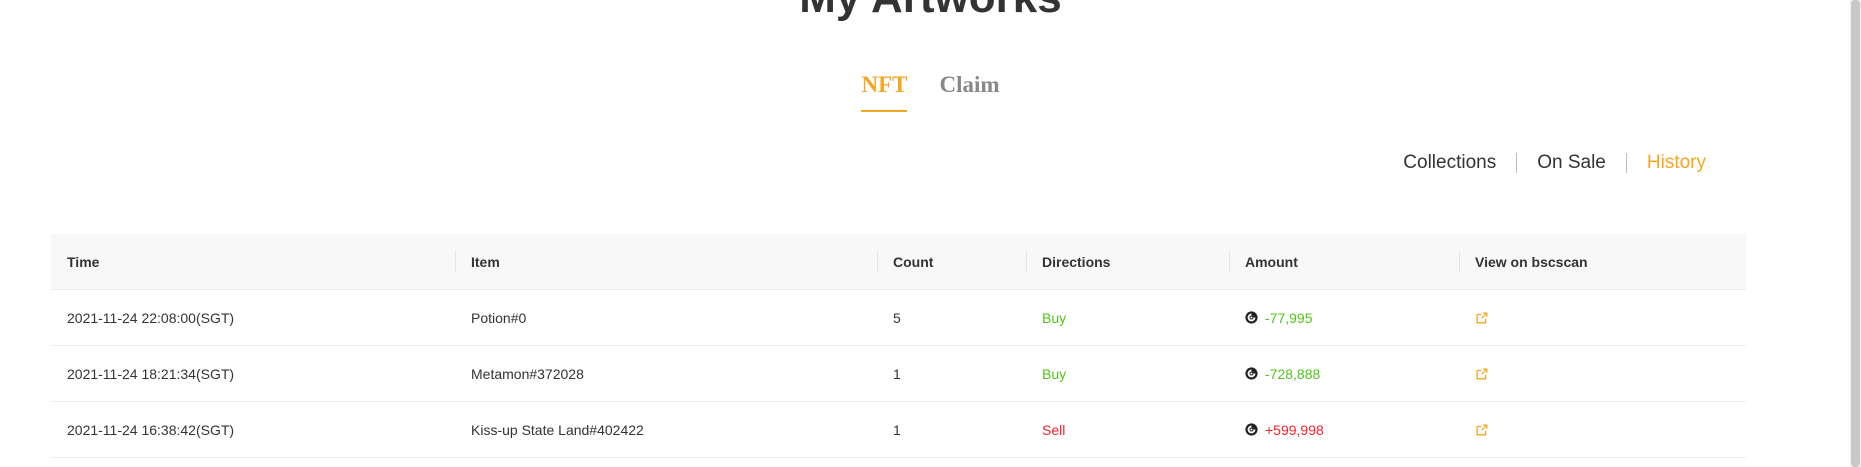 Image resolution: width=1861 pixels, height=467 pixels. Describe the element at coordinates (1344, 430) in the screenshot. I see `cell-amount: +599,998` at that location.